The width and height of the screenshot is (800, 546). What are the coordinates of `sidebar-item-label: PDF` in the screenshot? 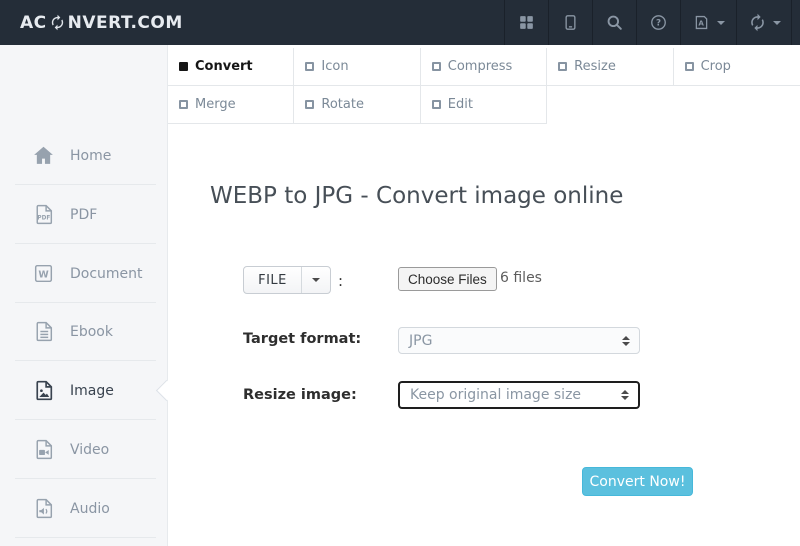 It's located at (84, 214).